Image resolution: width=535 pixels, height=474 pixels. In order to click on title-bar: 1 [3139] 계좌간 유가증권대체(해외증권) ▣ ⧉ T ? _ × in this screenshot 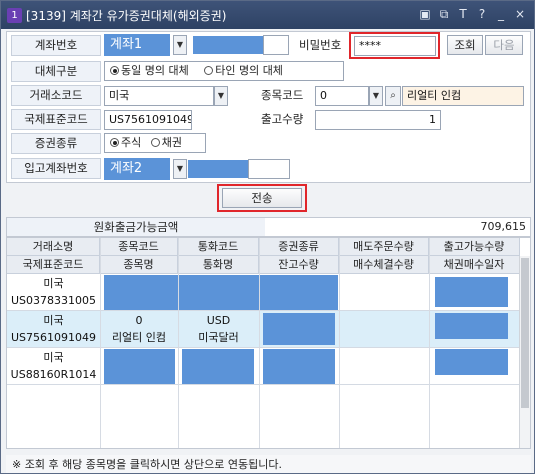, I will do `click(267, 15)`.